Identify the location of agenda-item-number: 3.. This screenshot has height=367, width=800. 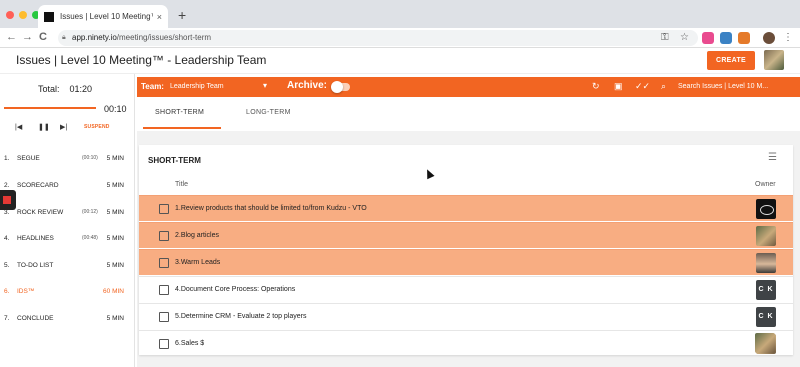
(7, 212).